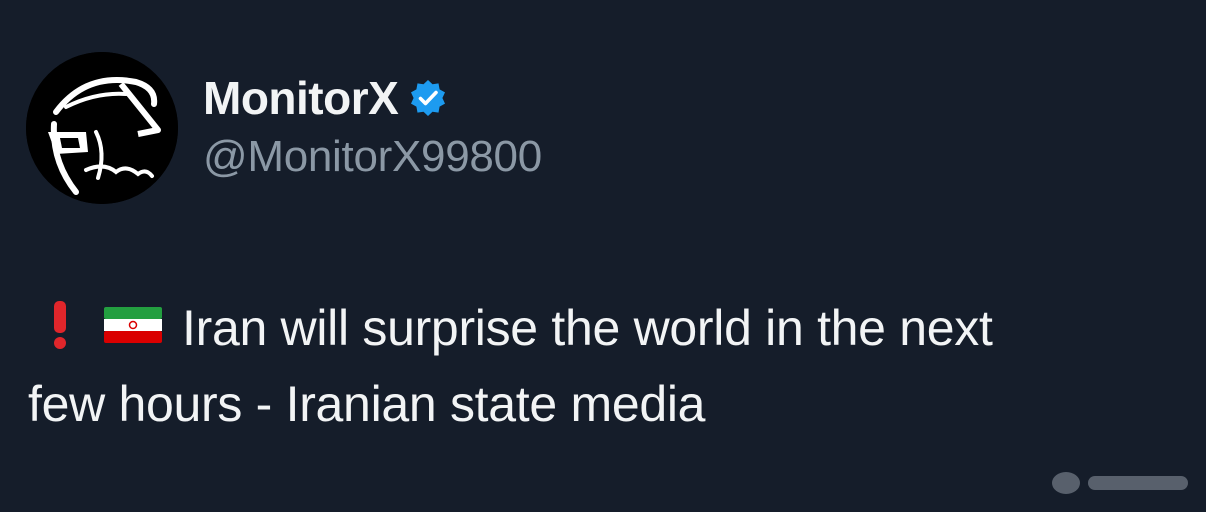  Describe the element at coordinates (301, 98) in the screenshot. I see `author-display-name: MonitorX` at that location.